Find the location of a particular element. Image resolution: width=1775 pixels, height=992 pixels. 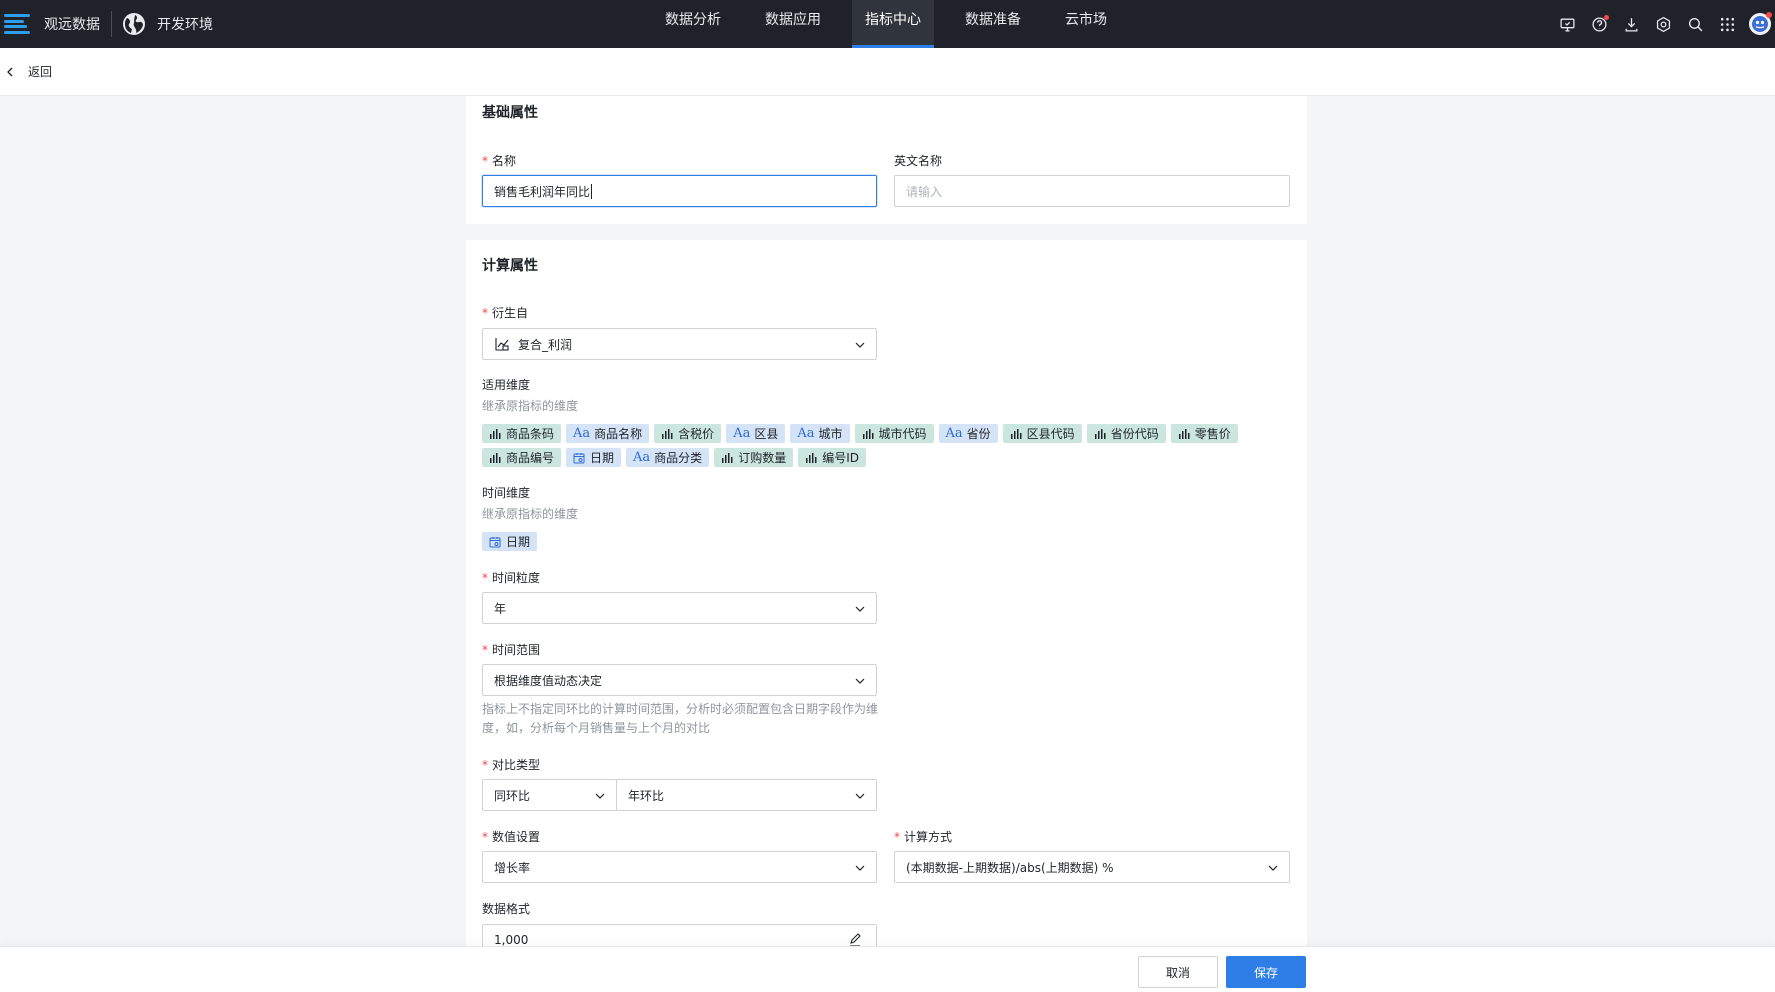

back-link: 返回 is located at coordinates (40, 71).